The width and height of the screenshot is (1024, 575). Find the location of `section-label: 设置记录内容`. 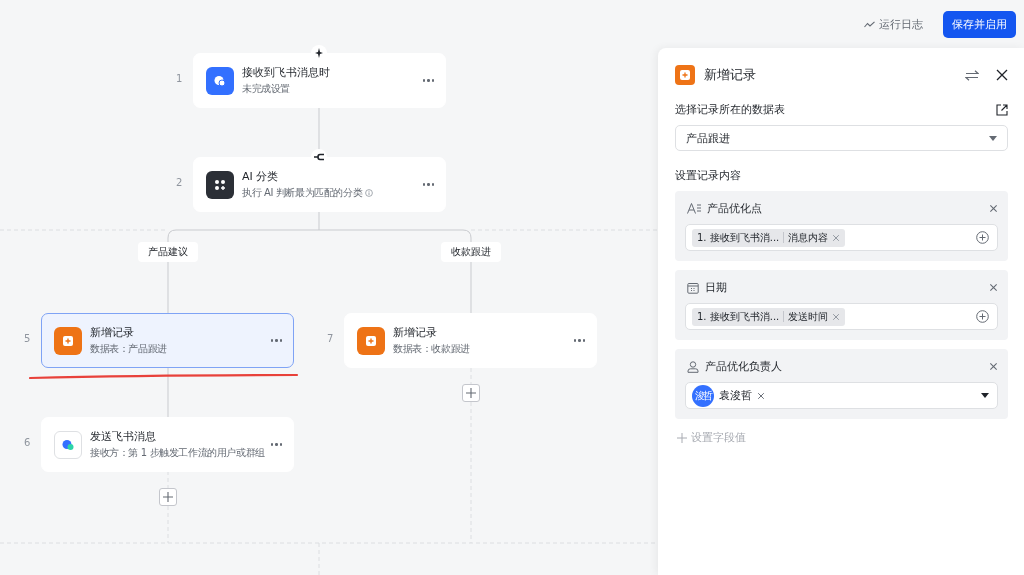

section-label: 设置记录内容 is located at coordinates (708, 175).